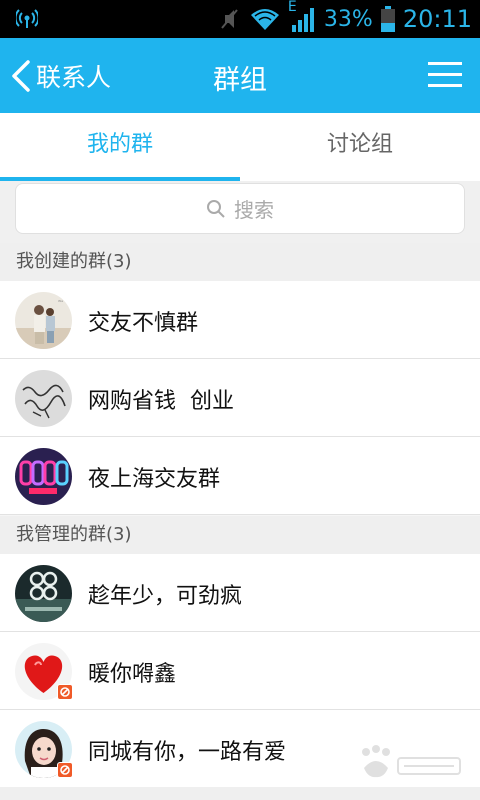 The width and height of the screenshot is (480, 800). Describe the element at coordinates (302, 16) in the screenshot. I see `cell-signal-icon: E` at that location.